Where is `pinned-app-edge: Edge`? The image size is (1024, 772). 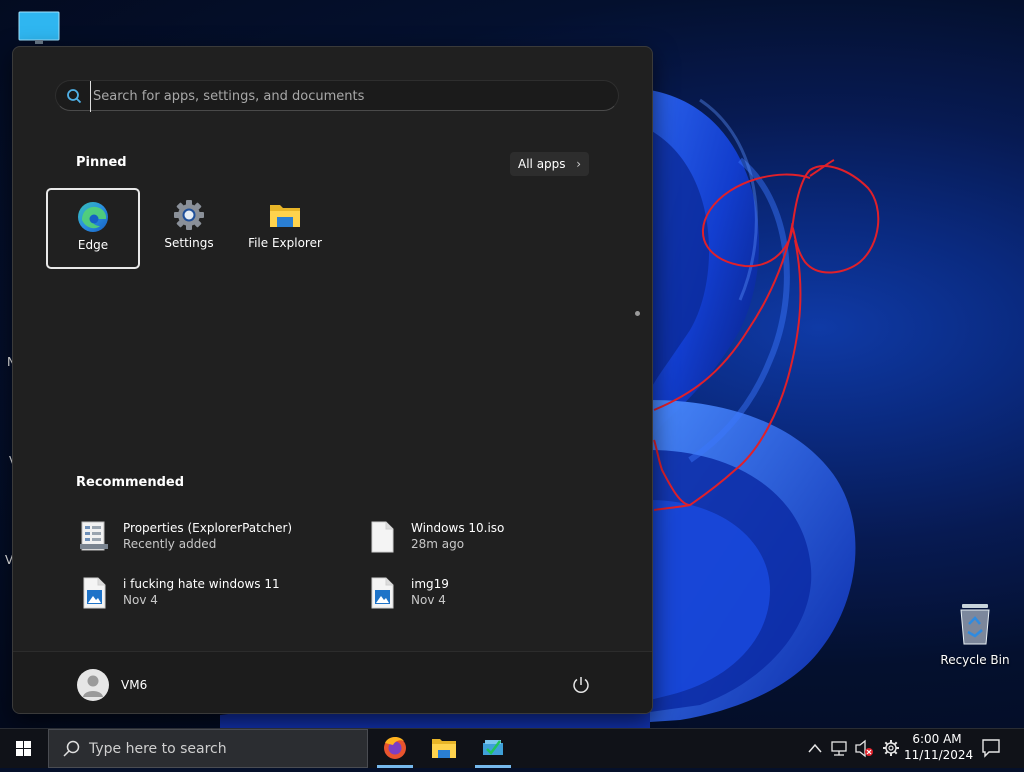
pinned-app-edge: Edge is located at coordinates (93, 228).